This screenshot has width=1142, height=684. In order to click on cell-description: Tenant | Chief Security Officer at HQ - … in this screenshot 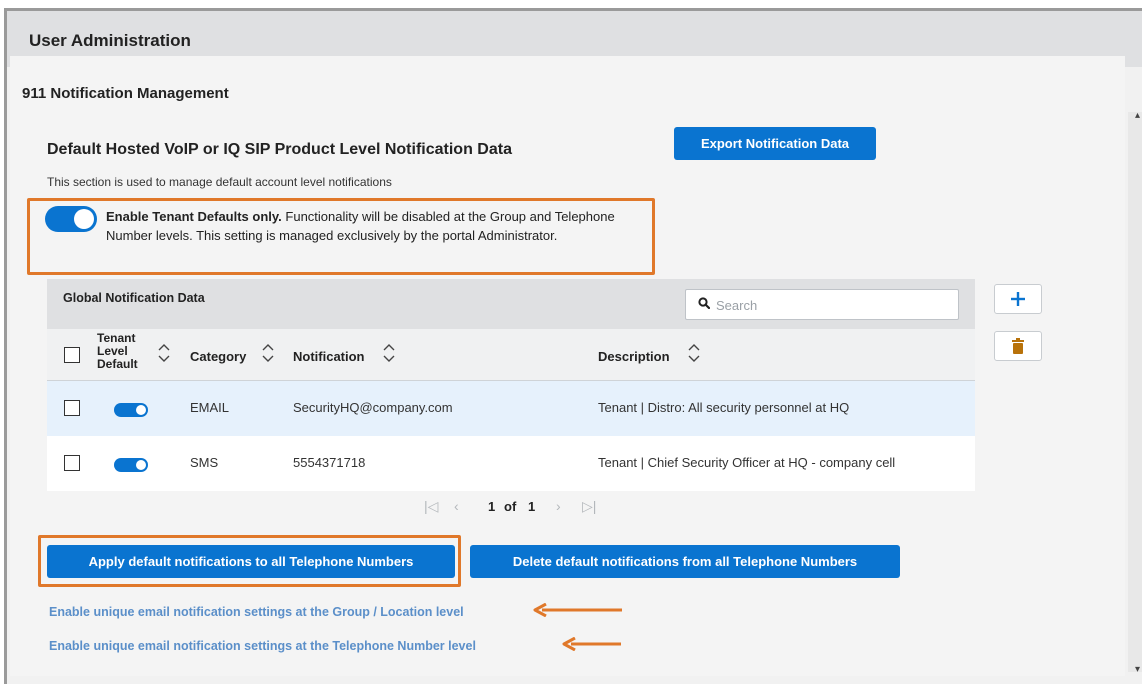, I will do `click(747, 462)`.